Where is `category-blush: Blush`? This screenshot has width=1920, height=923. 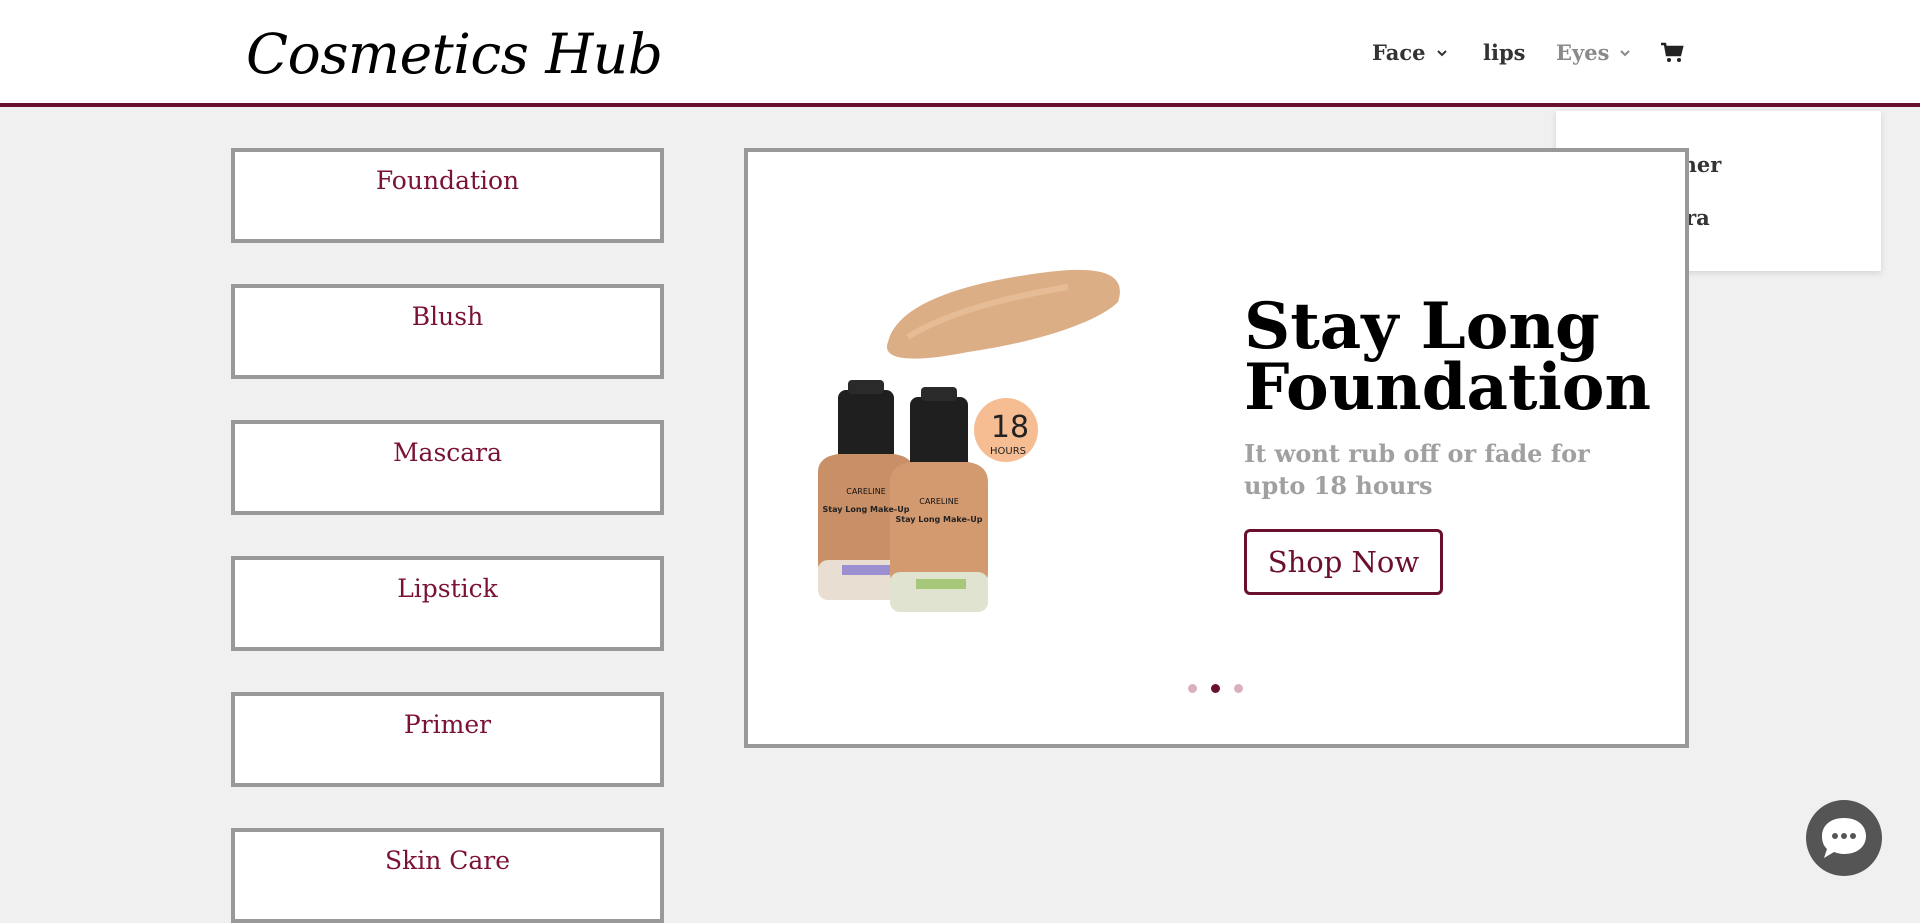
category-blush: Blush is located at coordinates (447, 331).